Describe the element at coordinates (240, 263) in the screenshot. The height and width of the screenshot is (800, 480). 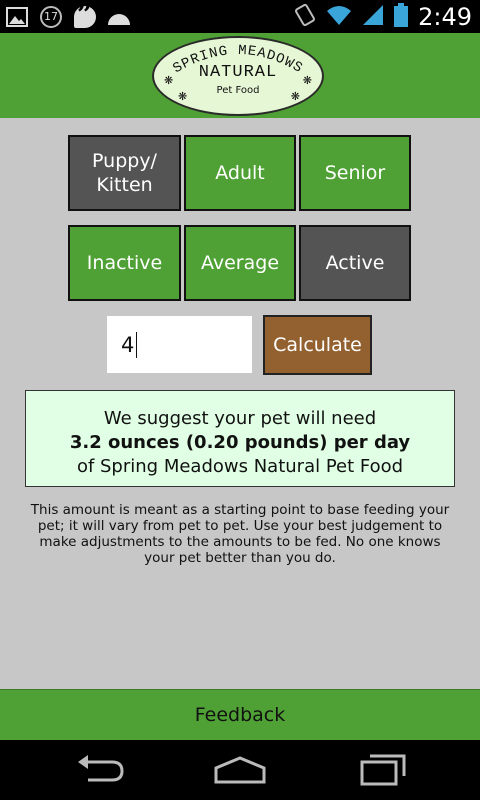
I see `average-button: Average` at that location.